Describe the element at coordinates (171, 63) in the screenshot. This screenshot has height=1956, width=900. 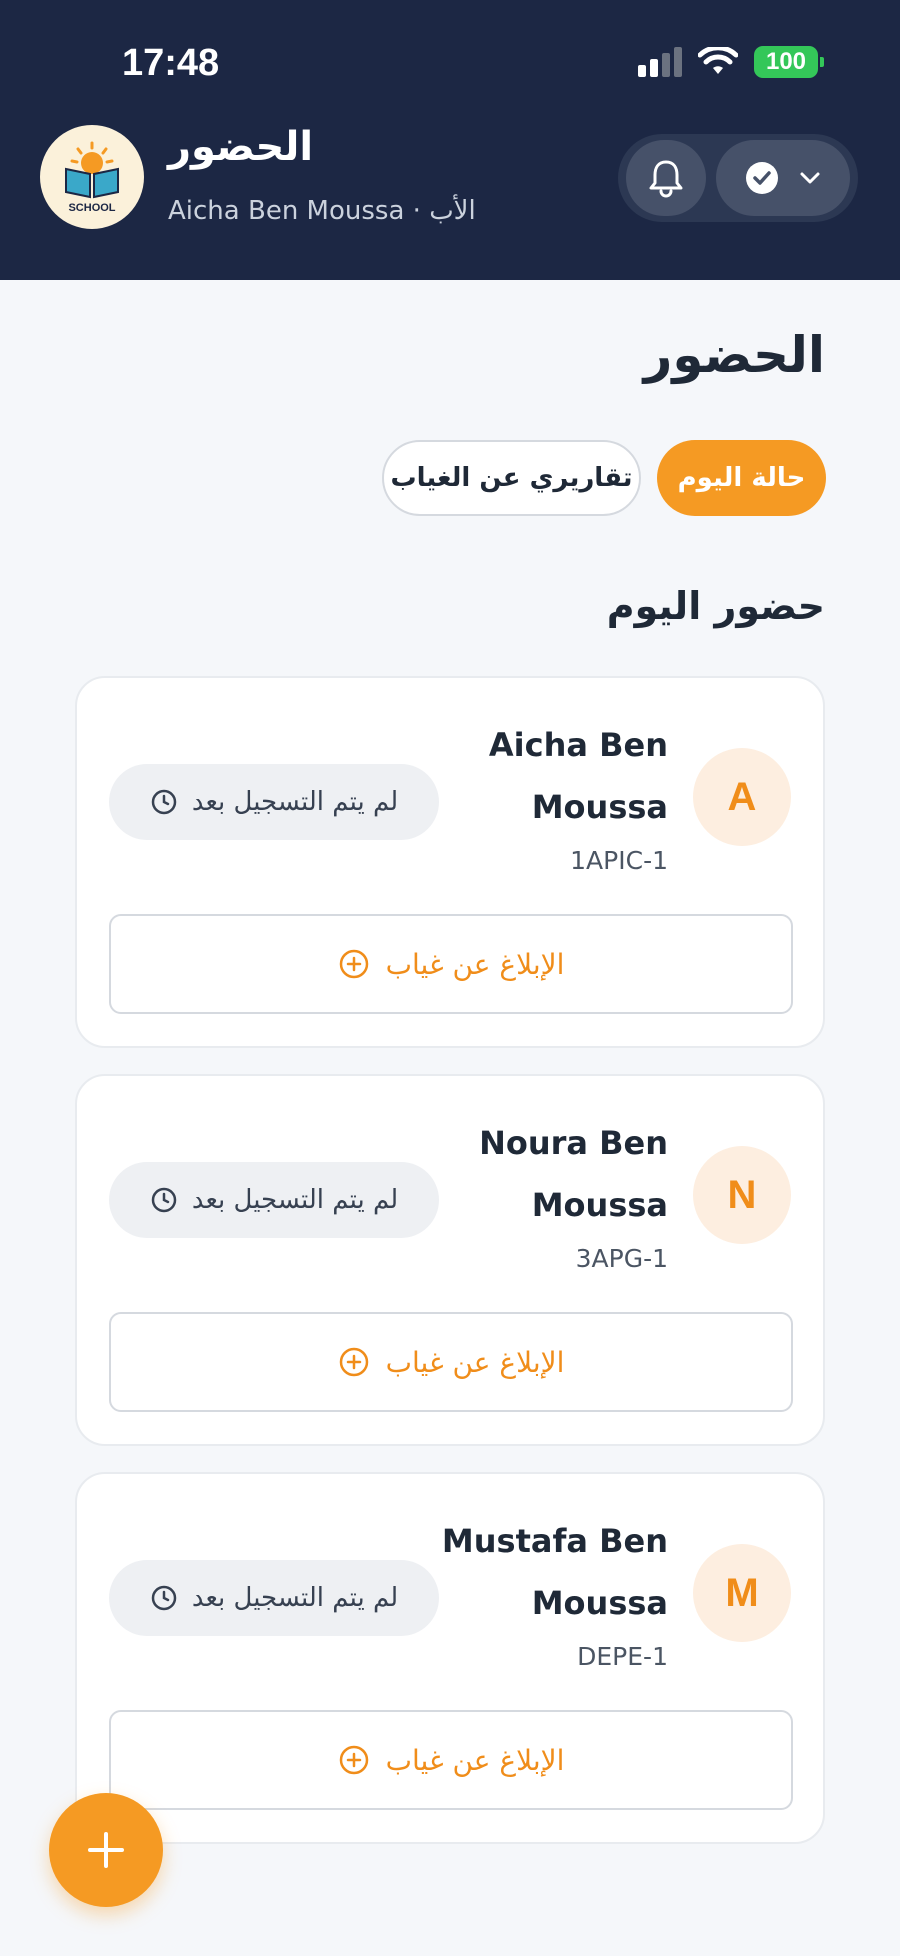
I see `status-time: 17:48` at that location.